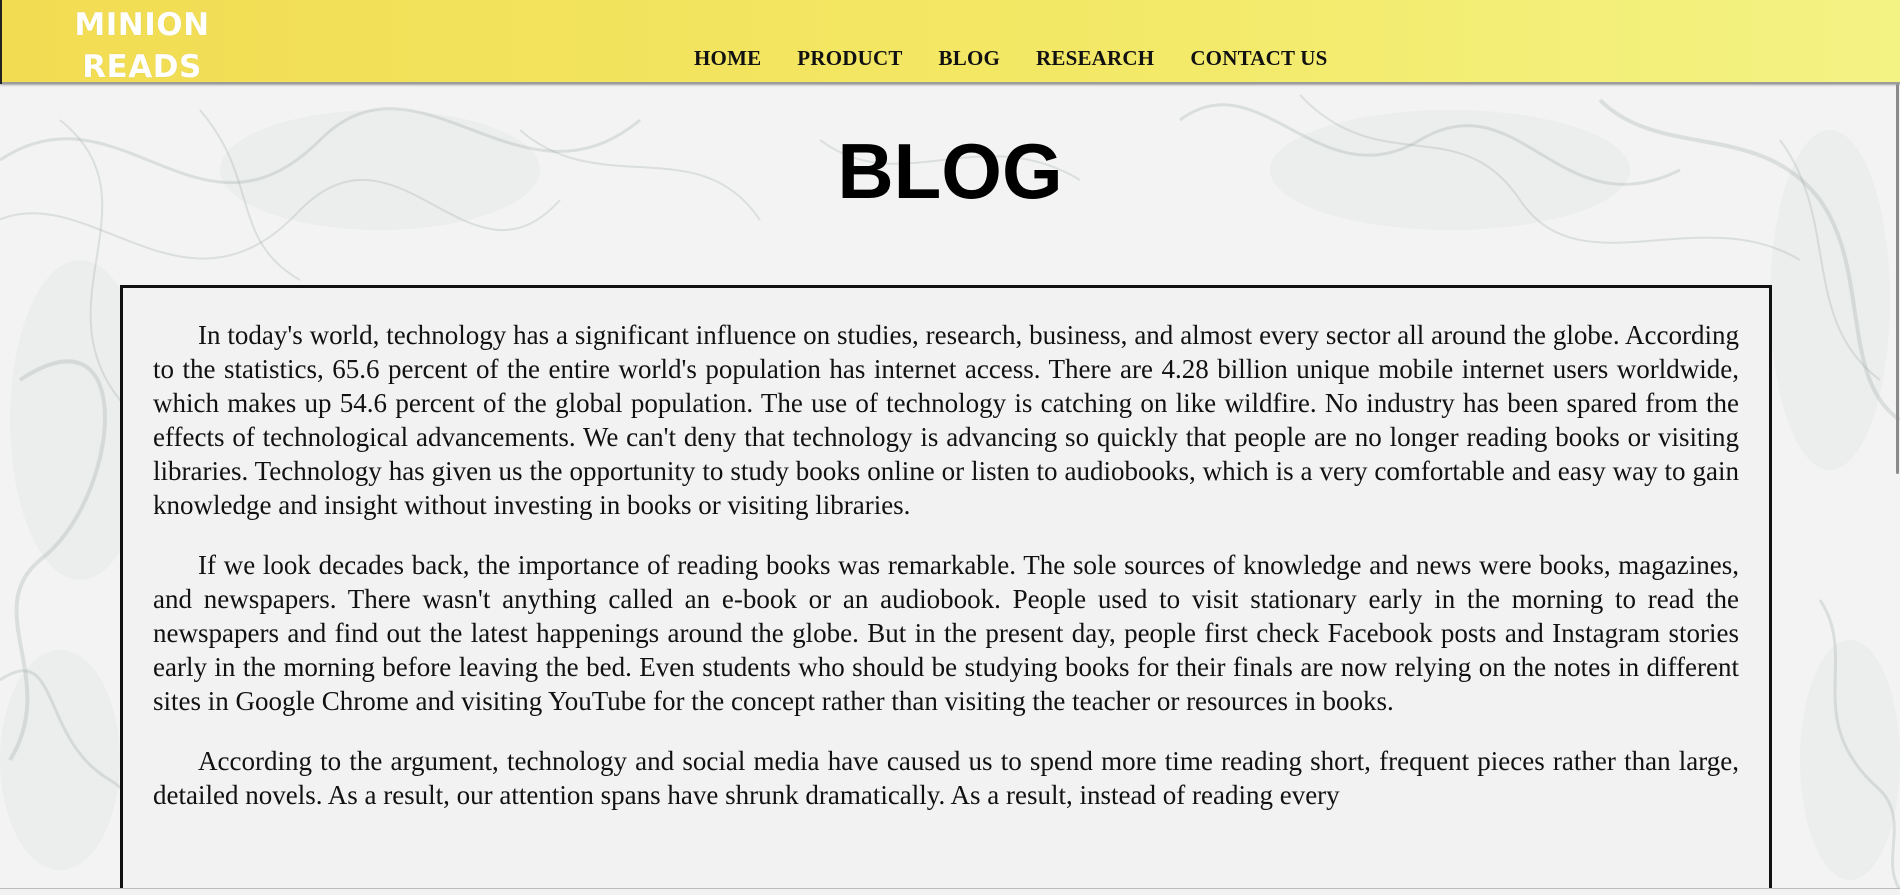 The width and height of the screenshot is (1900, 895). I want to click on nav-product-link: PRODUCT, so click(849, 58).